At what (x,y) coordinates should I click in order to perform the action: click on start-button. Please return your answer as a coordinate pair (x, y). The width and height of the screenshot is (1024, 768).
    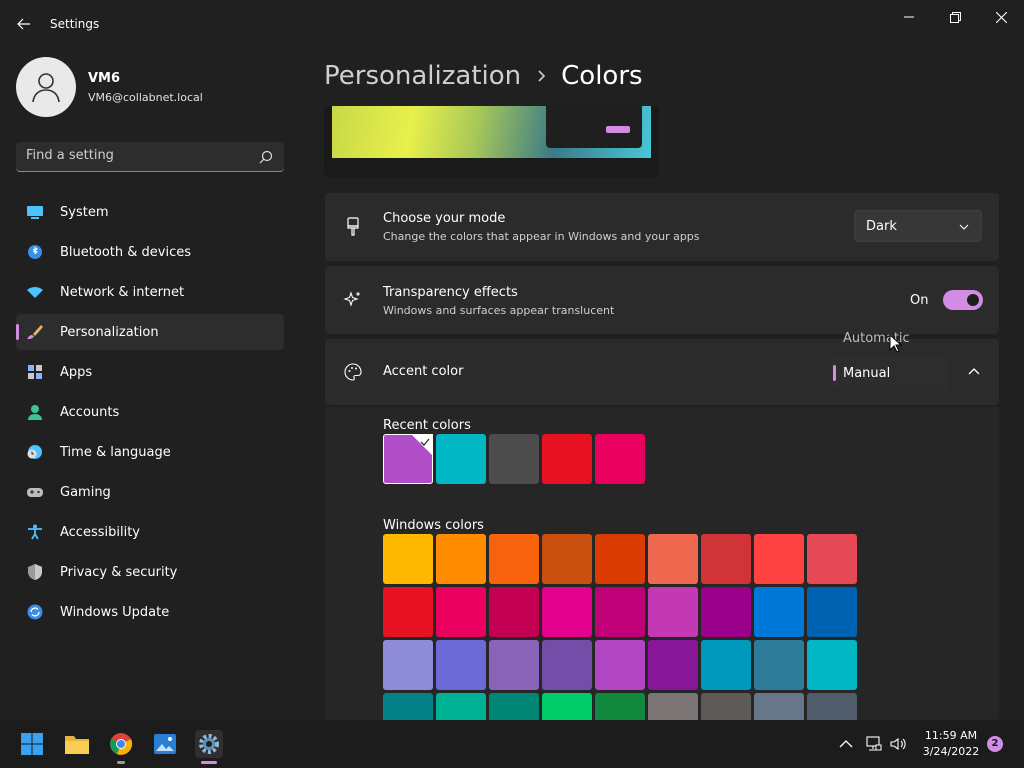
    Looking at the image, I should click on (32, 744).